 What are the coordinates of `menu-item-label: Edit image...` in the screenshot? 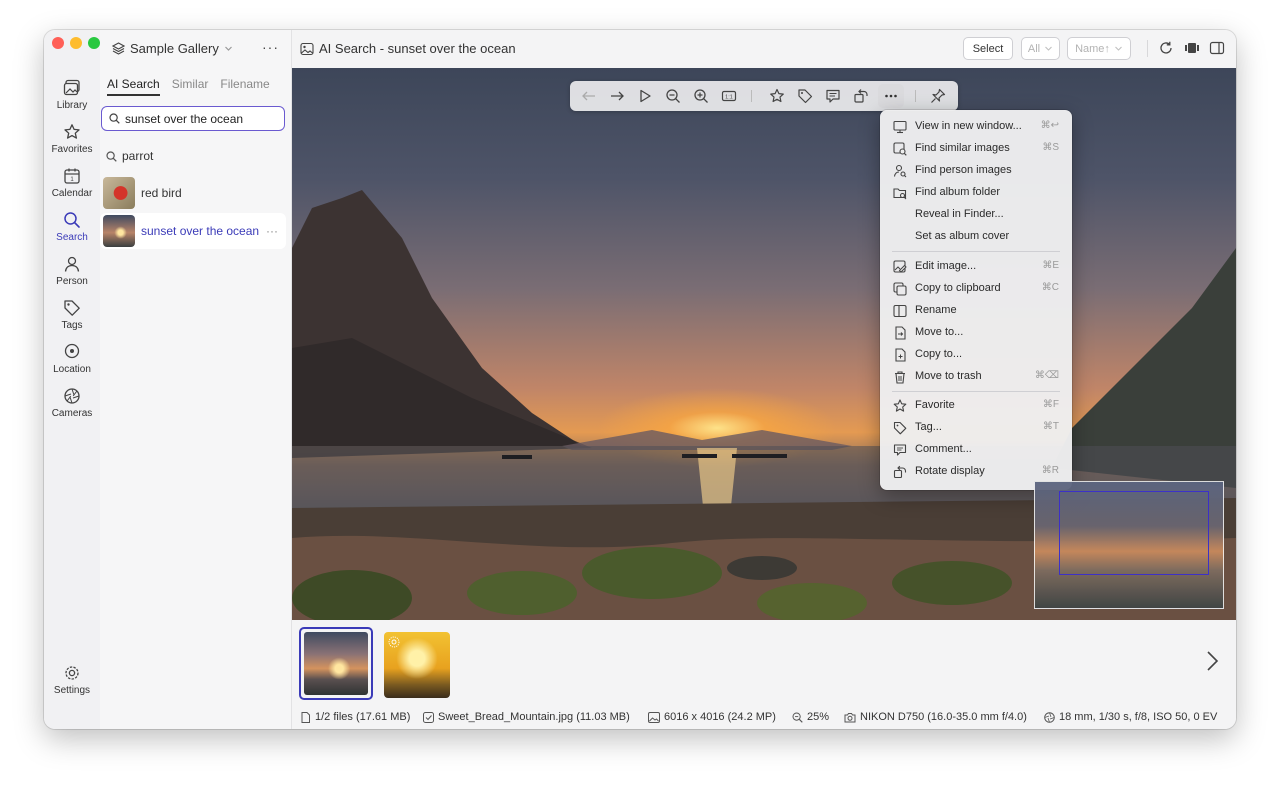 It's located at (946, 266).